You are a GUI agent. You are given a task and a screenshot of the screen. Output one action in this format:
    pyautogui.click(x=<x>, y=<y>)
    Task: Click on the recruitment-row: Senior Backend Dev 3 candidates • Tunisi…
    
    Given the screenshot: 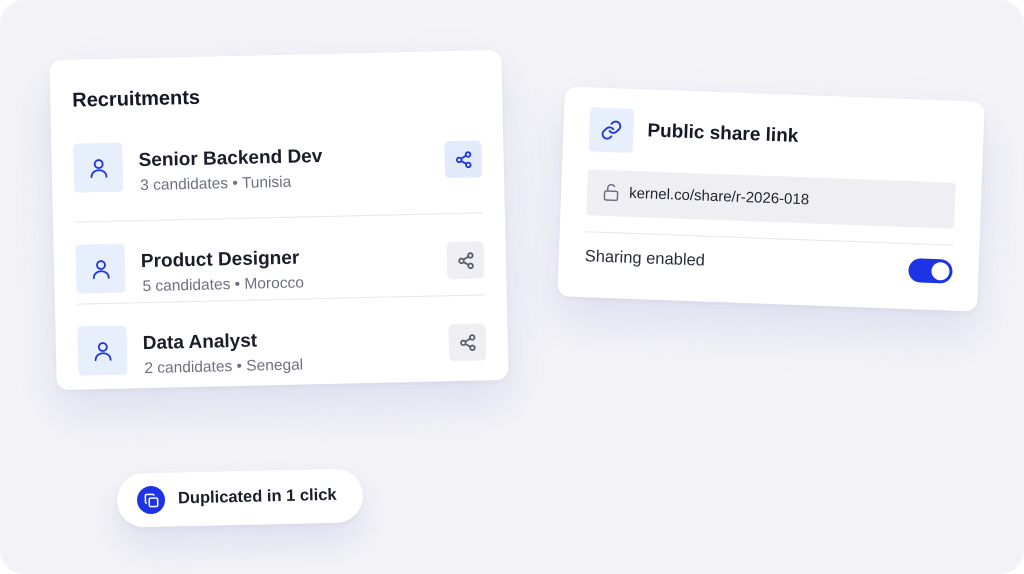 What is the action you would take?
    pyautogui.click(x=278, y=175)
    